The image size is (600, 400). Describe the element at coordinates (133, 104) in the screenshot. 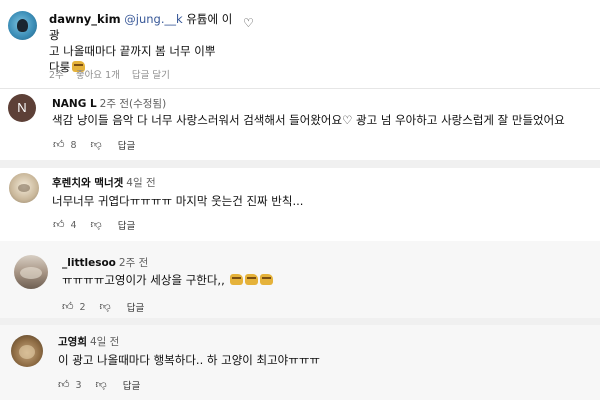

I see `comment-time: 2주 전(수정됨)` at that location.